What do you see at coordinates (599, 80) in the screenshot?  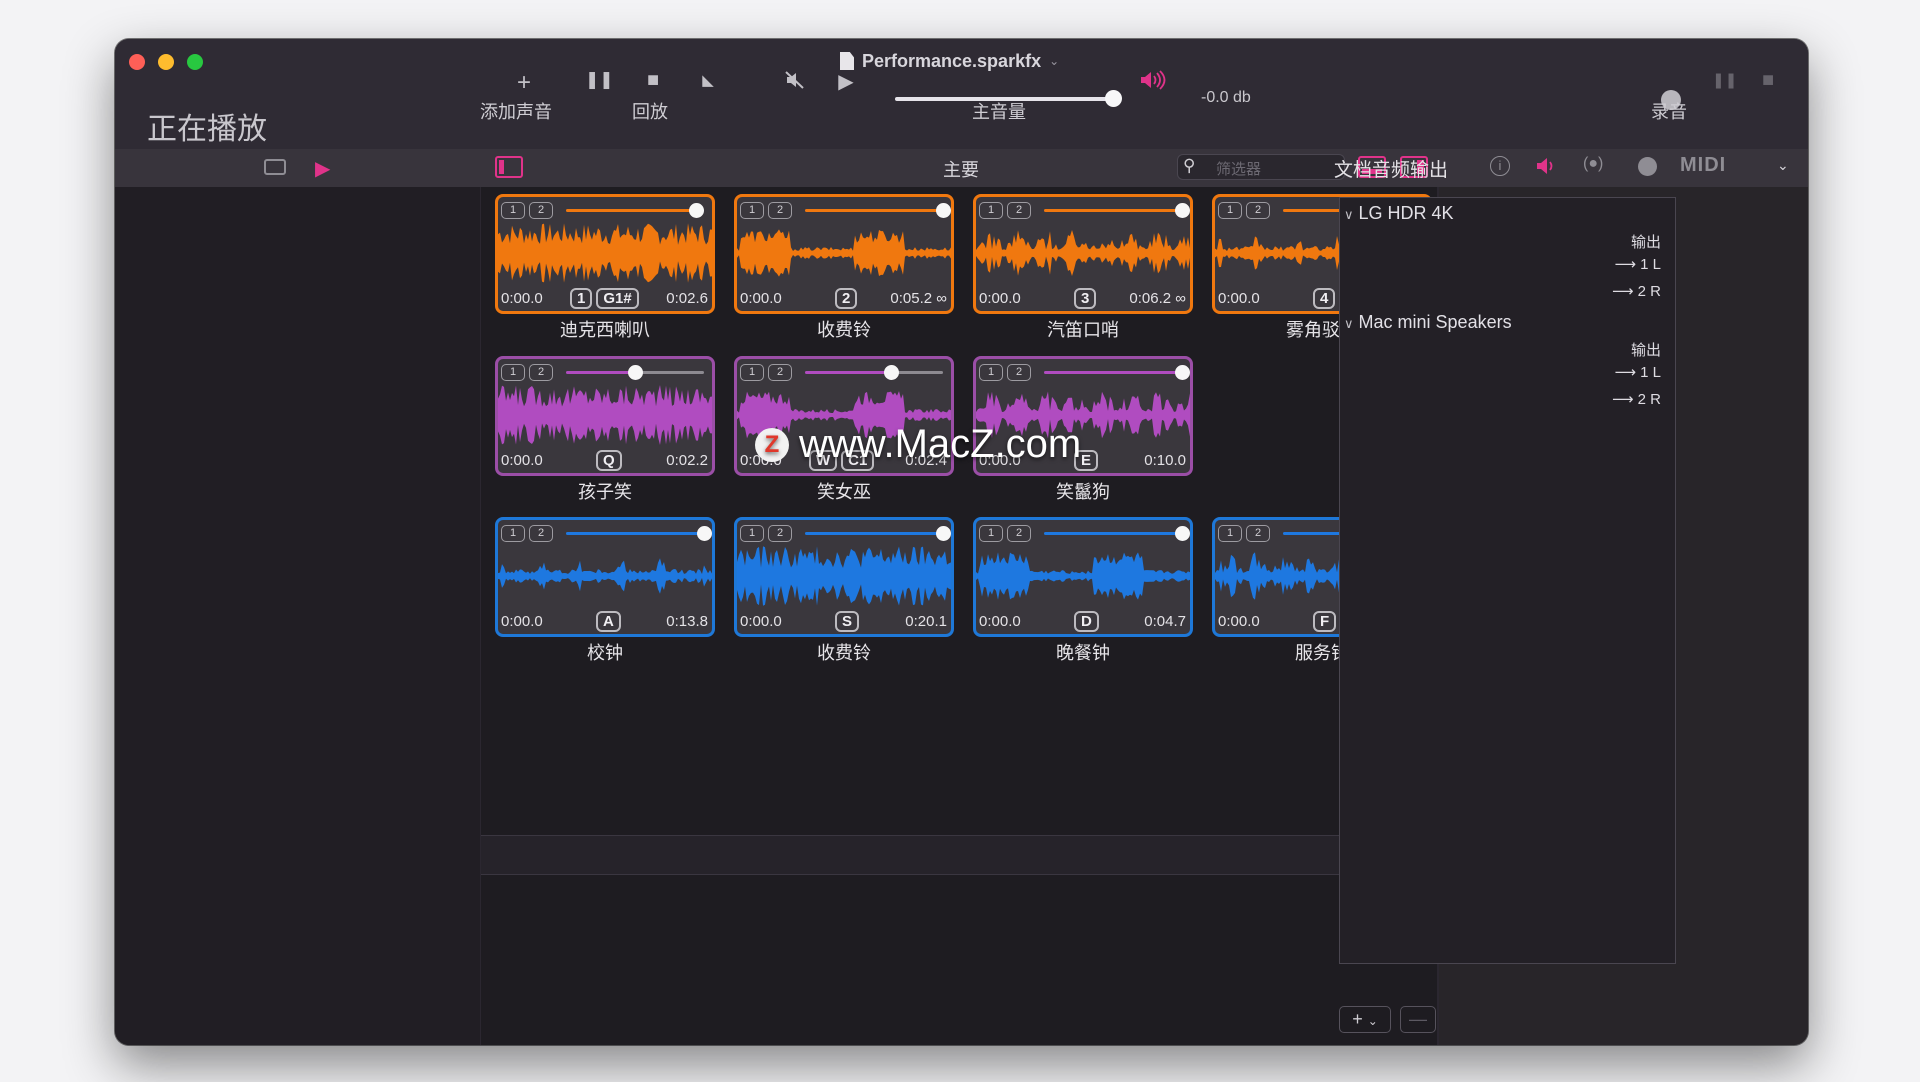 I see `pause-button: ❚❚` at bounding box center [599, 80].